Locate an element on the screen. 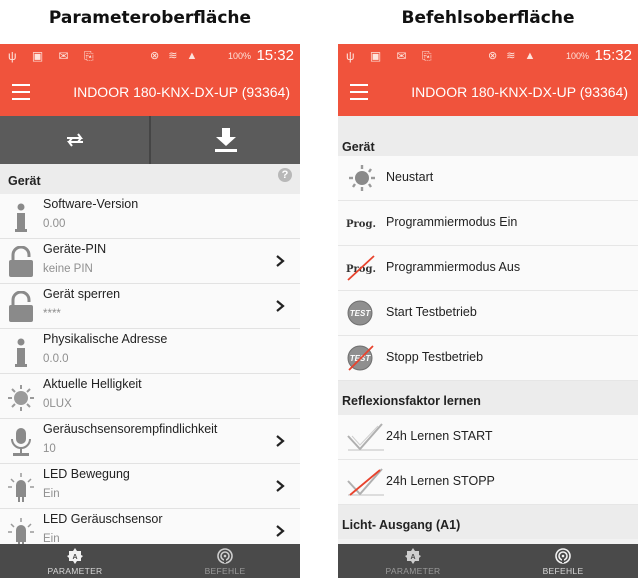 This screenshot has width=638, height=578. help-icon: ? is located at coordinates (285, 175).